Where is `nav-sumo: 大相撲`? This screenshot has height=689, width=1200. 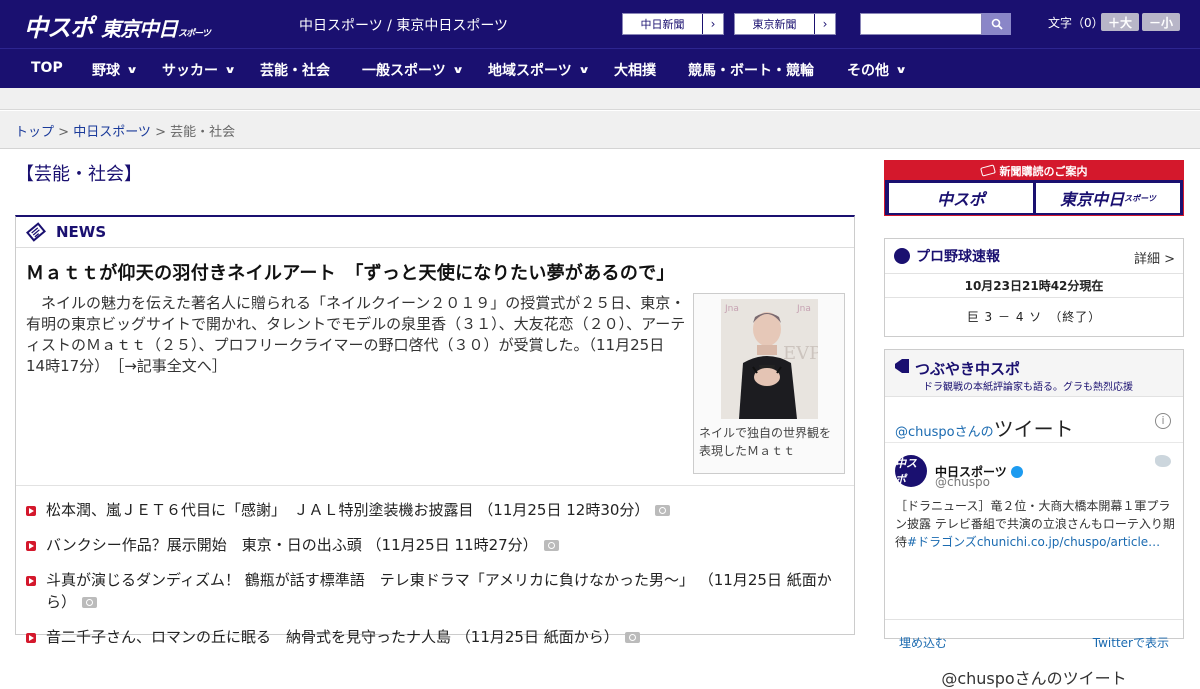 nav-sumo: 大相撲 is located at coordinates (635, 70).